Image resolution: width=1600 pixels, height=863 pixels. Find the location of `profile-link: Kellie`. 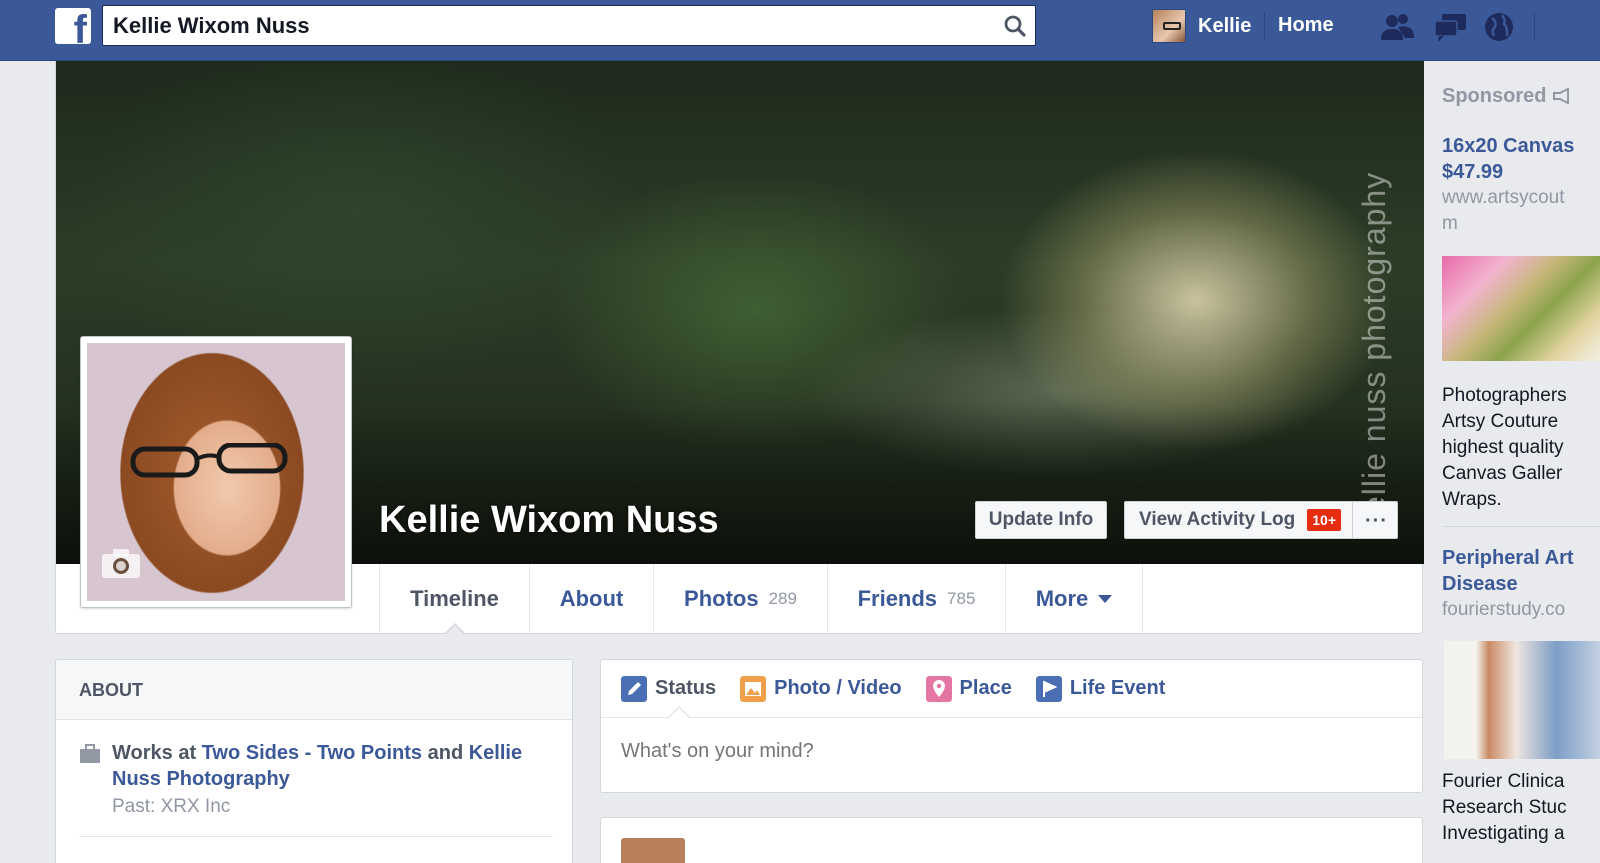

profile-link: Kellie is located at coordinates (1201, 26).